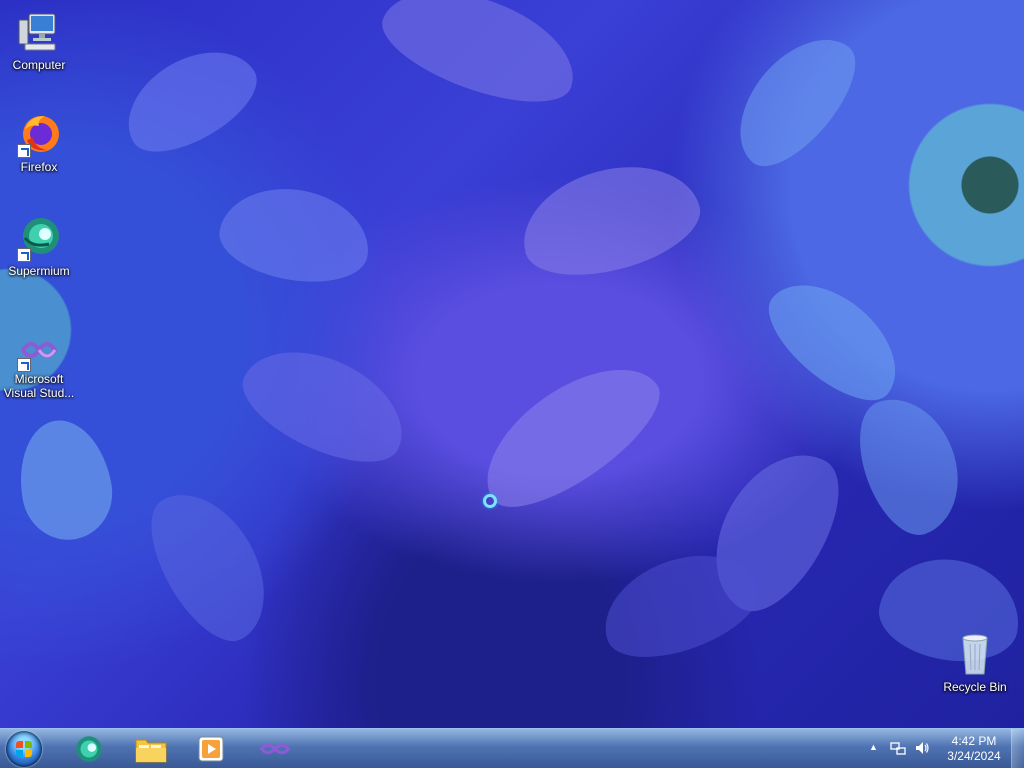 The height and width of the screenshot is (768, 1024). What do you see at coordinates (898, 749) in the screenshot?
I see `network-icon` at bounding box center [898, 749].